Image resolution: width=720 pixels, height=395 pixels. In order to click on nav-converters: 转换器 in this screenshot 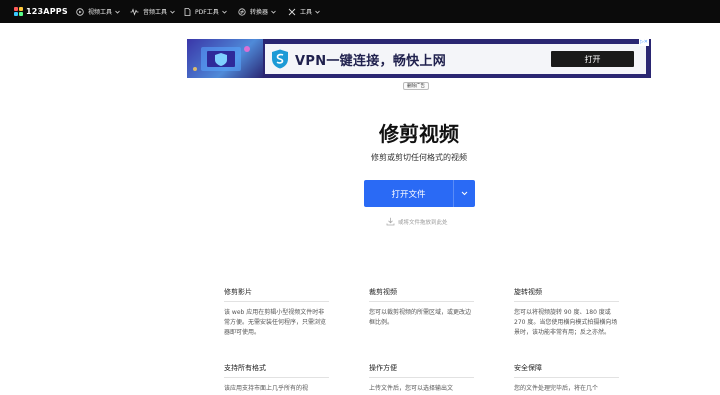, I will do `click(257, 11)`.